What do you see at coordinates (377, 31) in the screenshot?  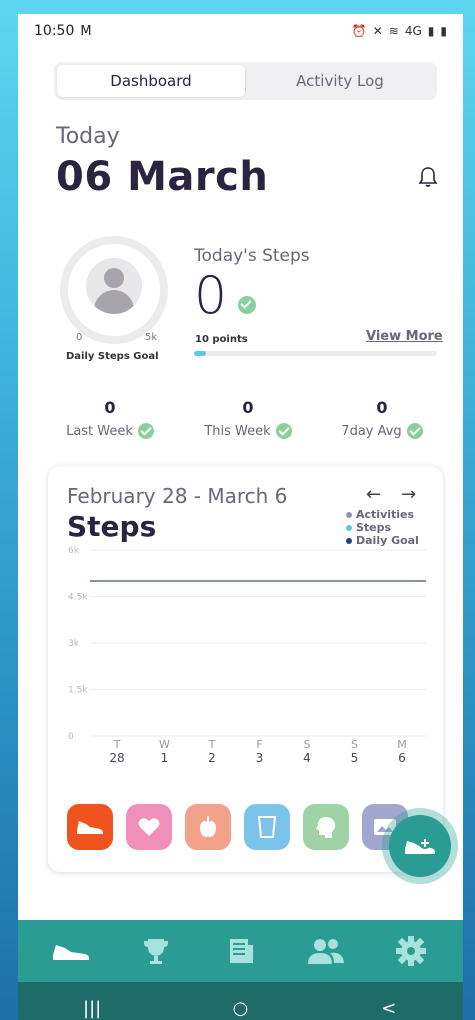 I see `mute-icon: ✕` at bounding box center [377, 31].